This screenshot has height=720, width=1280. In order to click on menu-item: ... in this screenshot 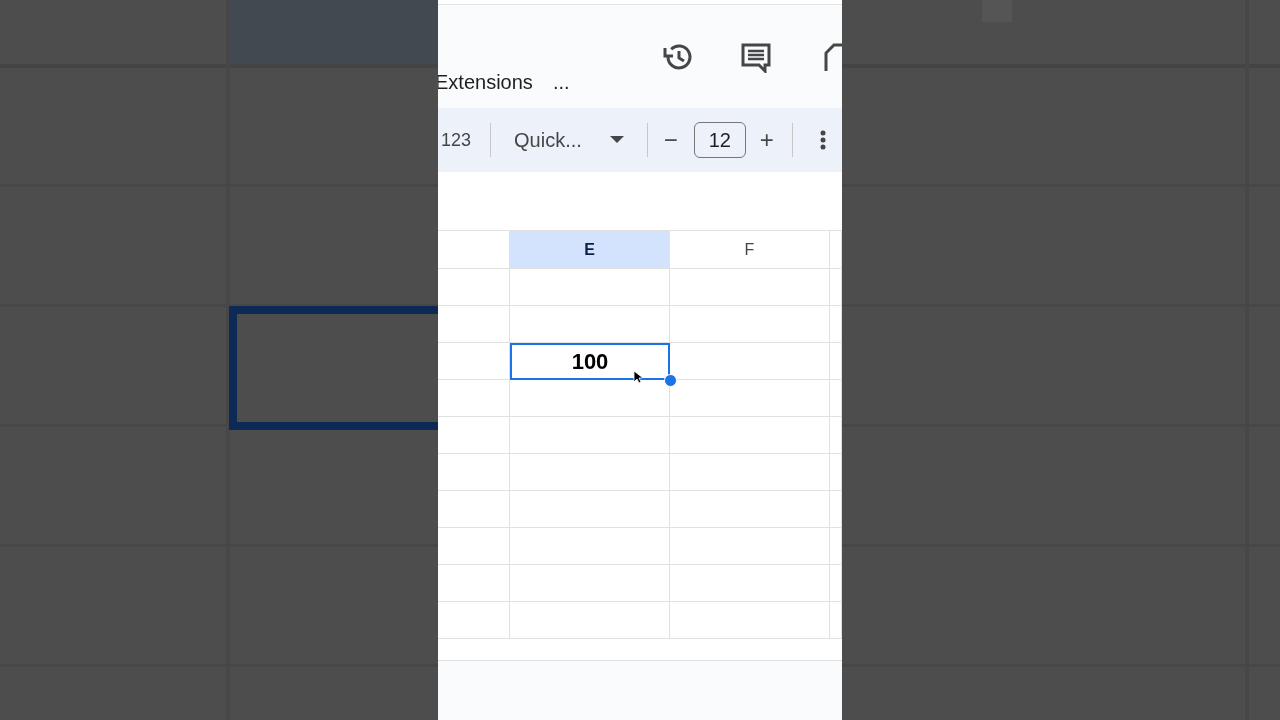, I will do `click(561, 82)`.